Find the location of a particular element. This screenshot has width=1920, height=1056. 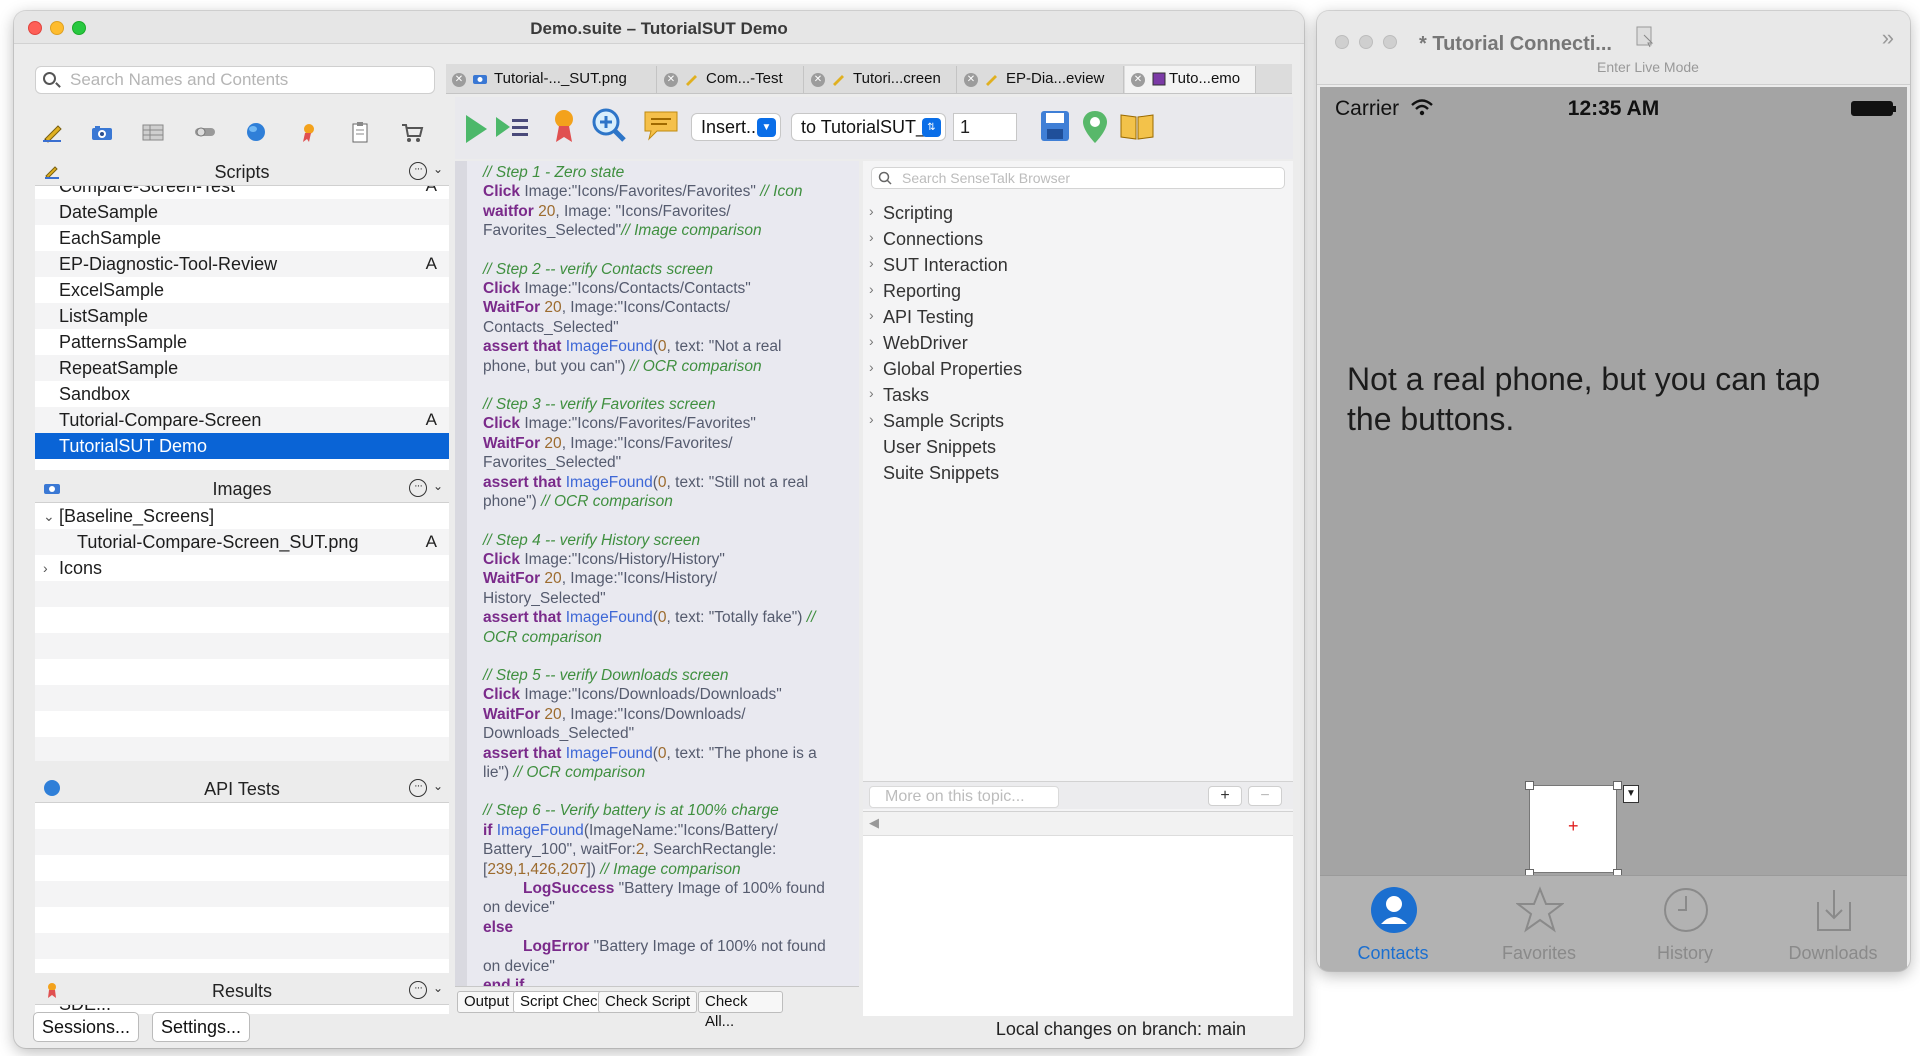

browser-item-connections: › Connections is located at coordinates (926, 239).